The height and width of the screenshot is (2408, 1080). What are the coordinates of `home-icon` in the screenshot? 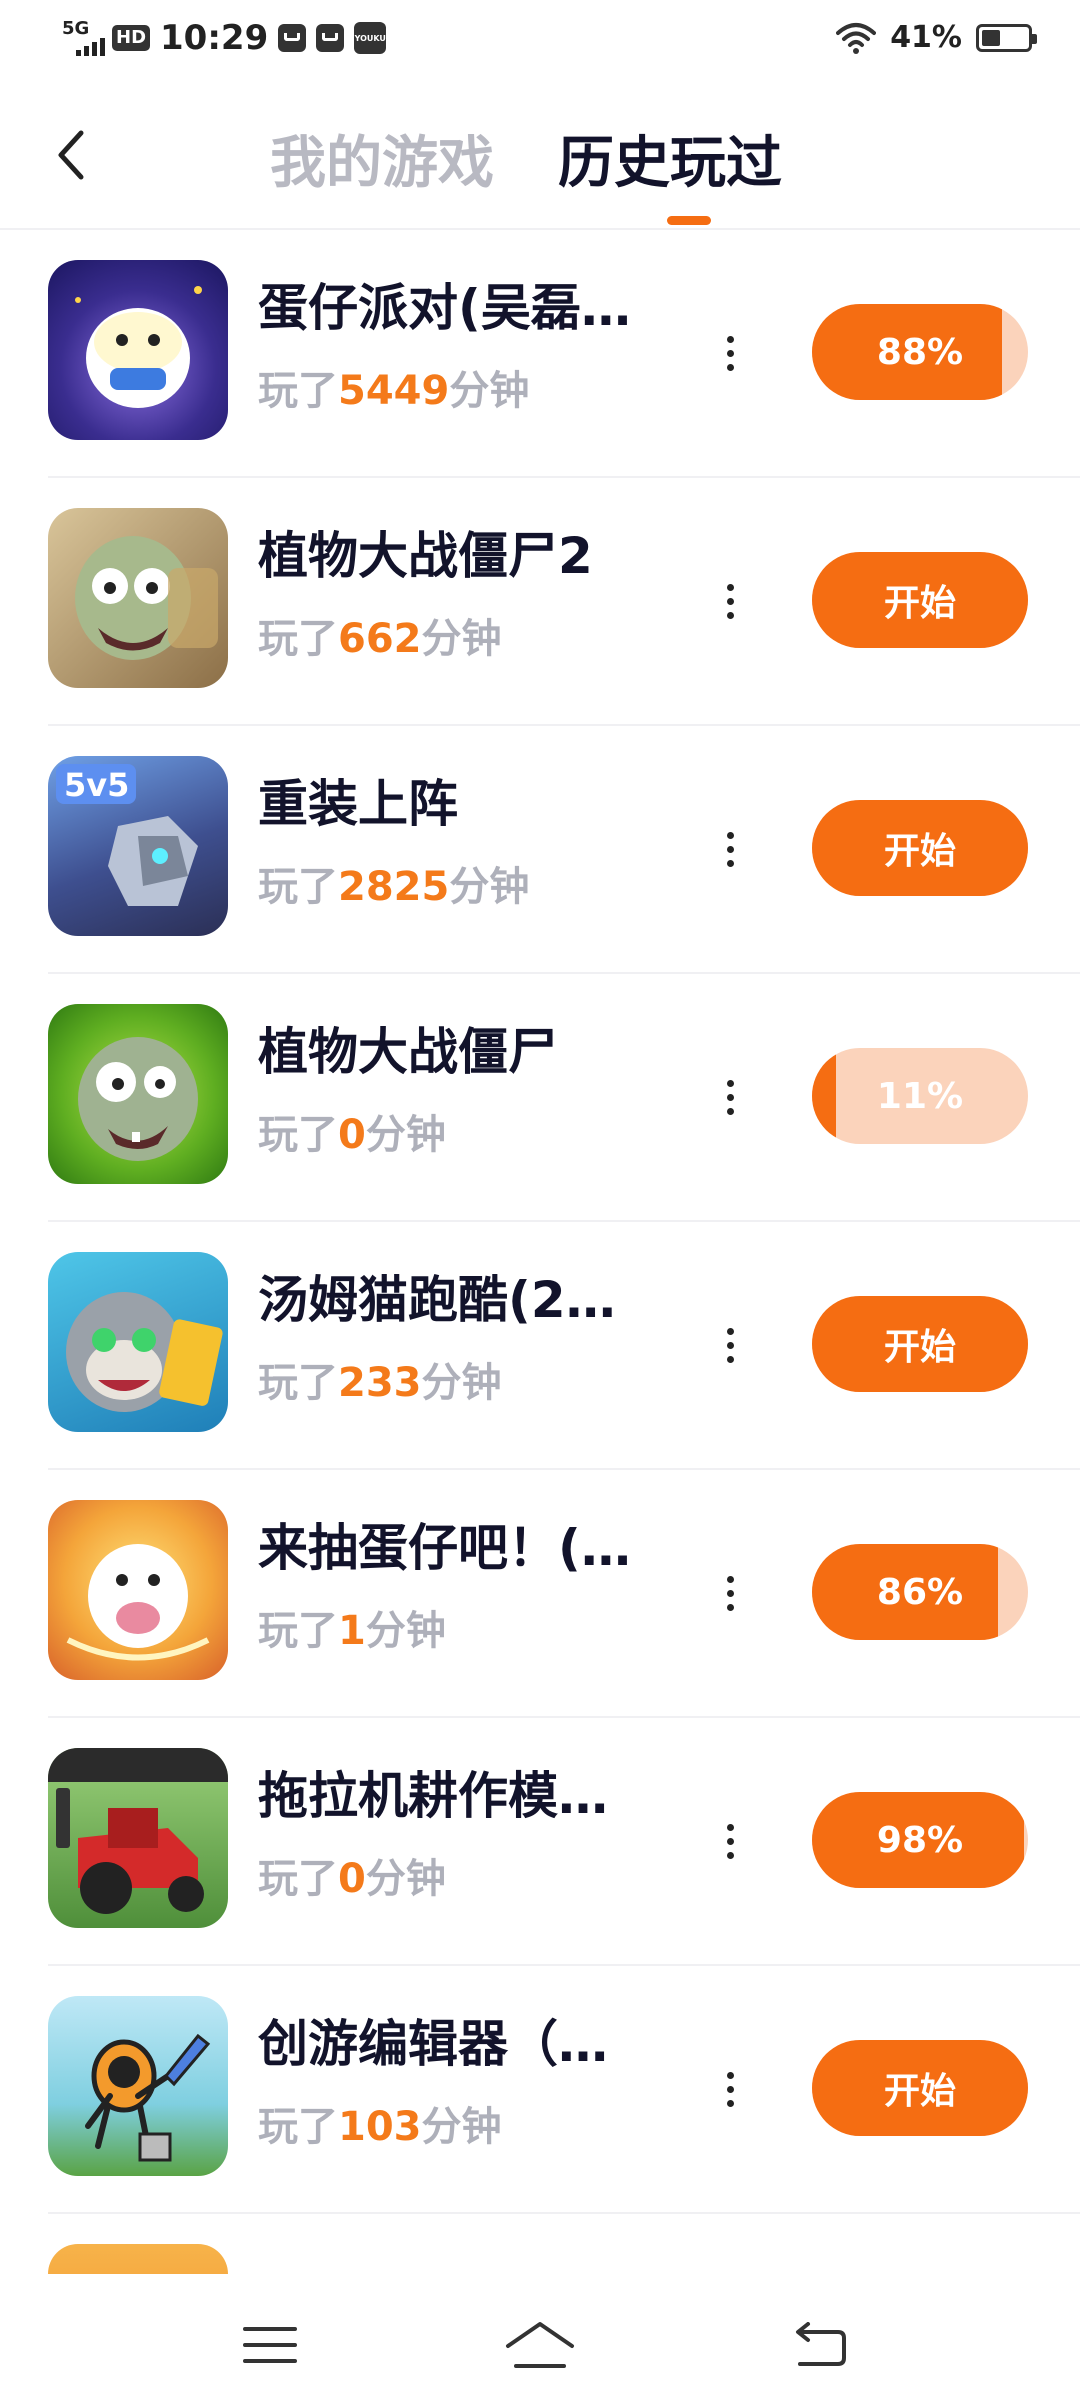 It's located at (540, 2345).